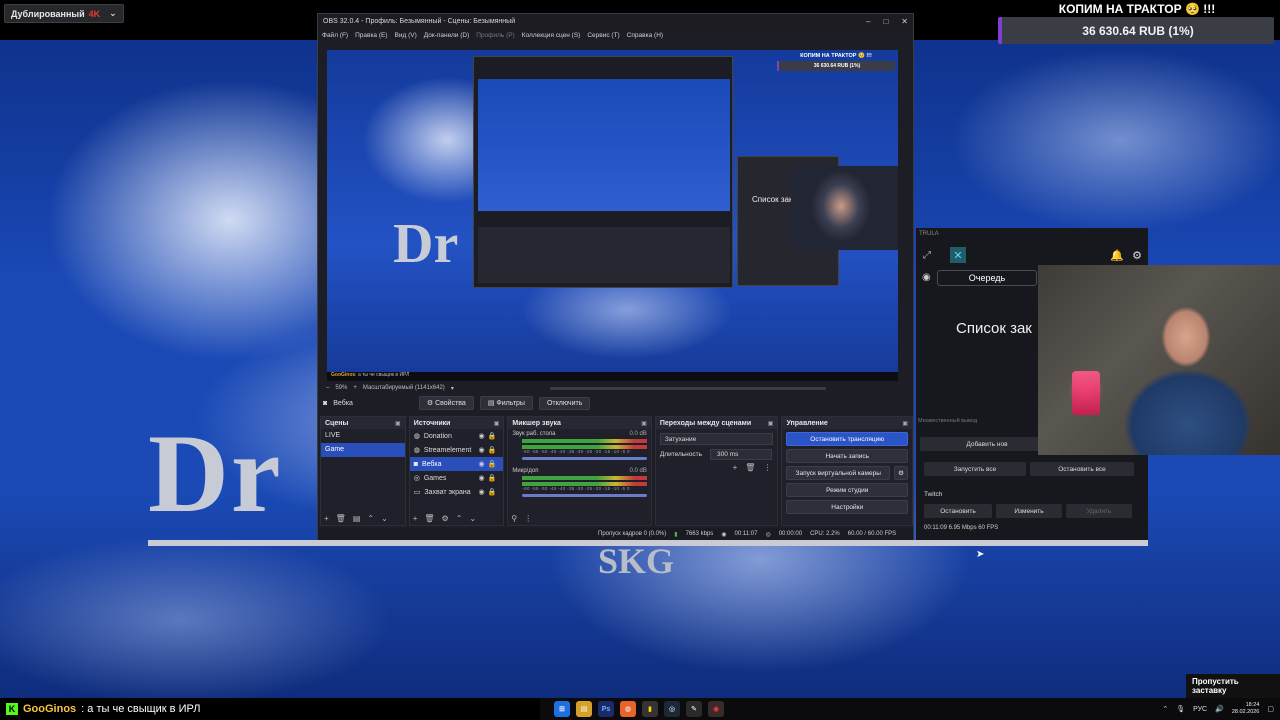 The height and width of the screenshot is (720, 1280). What do you see at coordinates (562, 709) in the screenshot?
I see `start-icon: ⊞` at bounding box center [562, 709].